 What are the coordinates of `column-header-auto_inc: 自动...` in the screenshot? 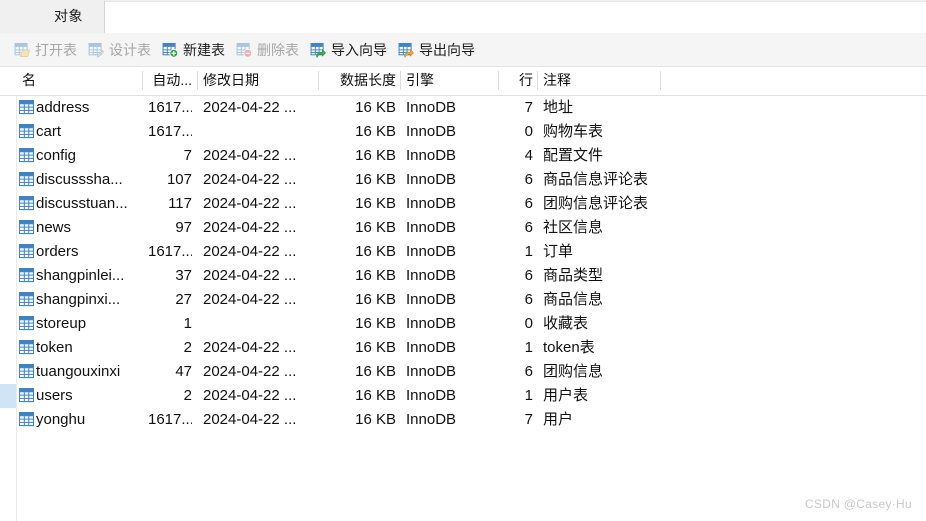 It's located at (170, 80).